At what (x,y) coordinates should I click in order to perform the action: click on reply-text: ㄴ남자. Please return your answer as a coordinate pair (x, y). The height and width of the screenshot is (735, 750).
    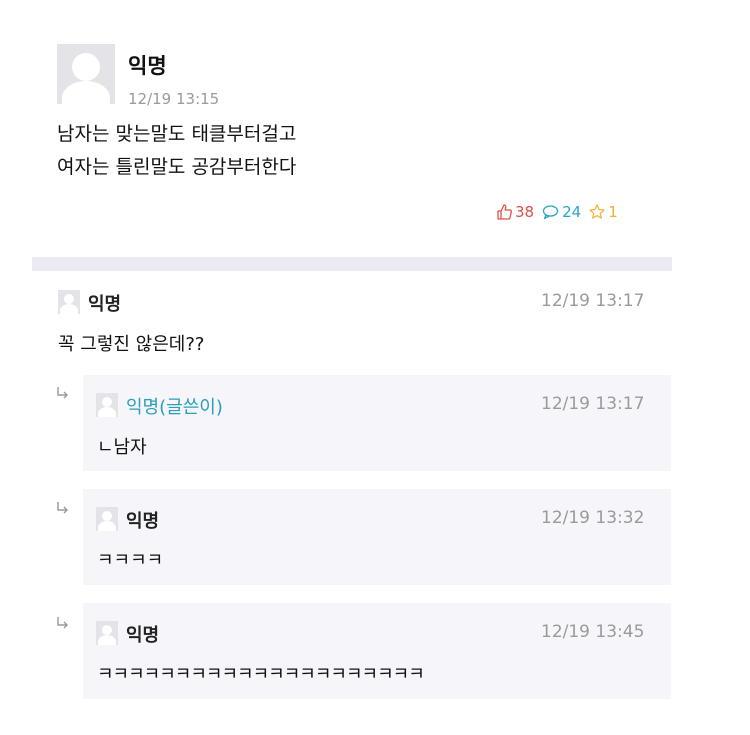
    Looking at the image, I should click on (122, 447).